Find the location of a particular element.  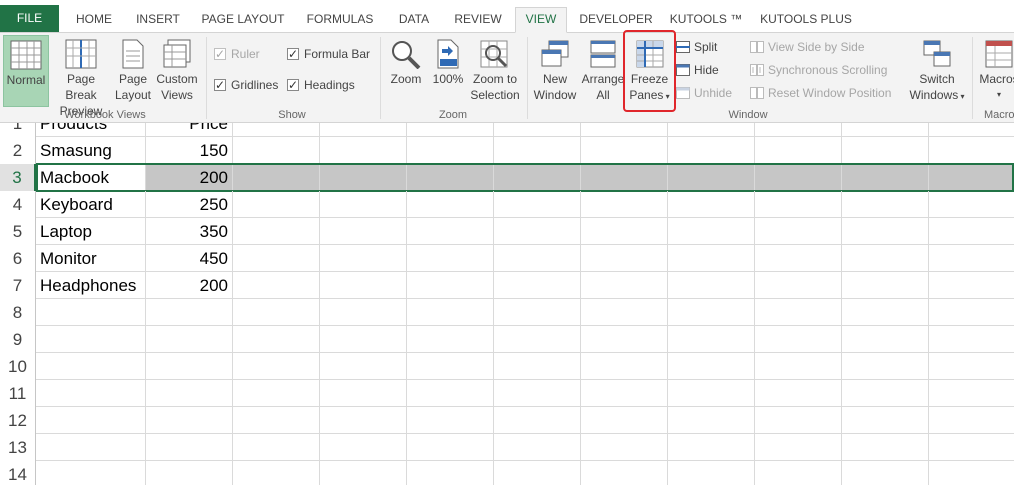

tab-kutools: KUTOOLS ™ is located at coordinates (706, 20).